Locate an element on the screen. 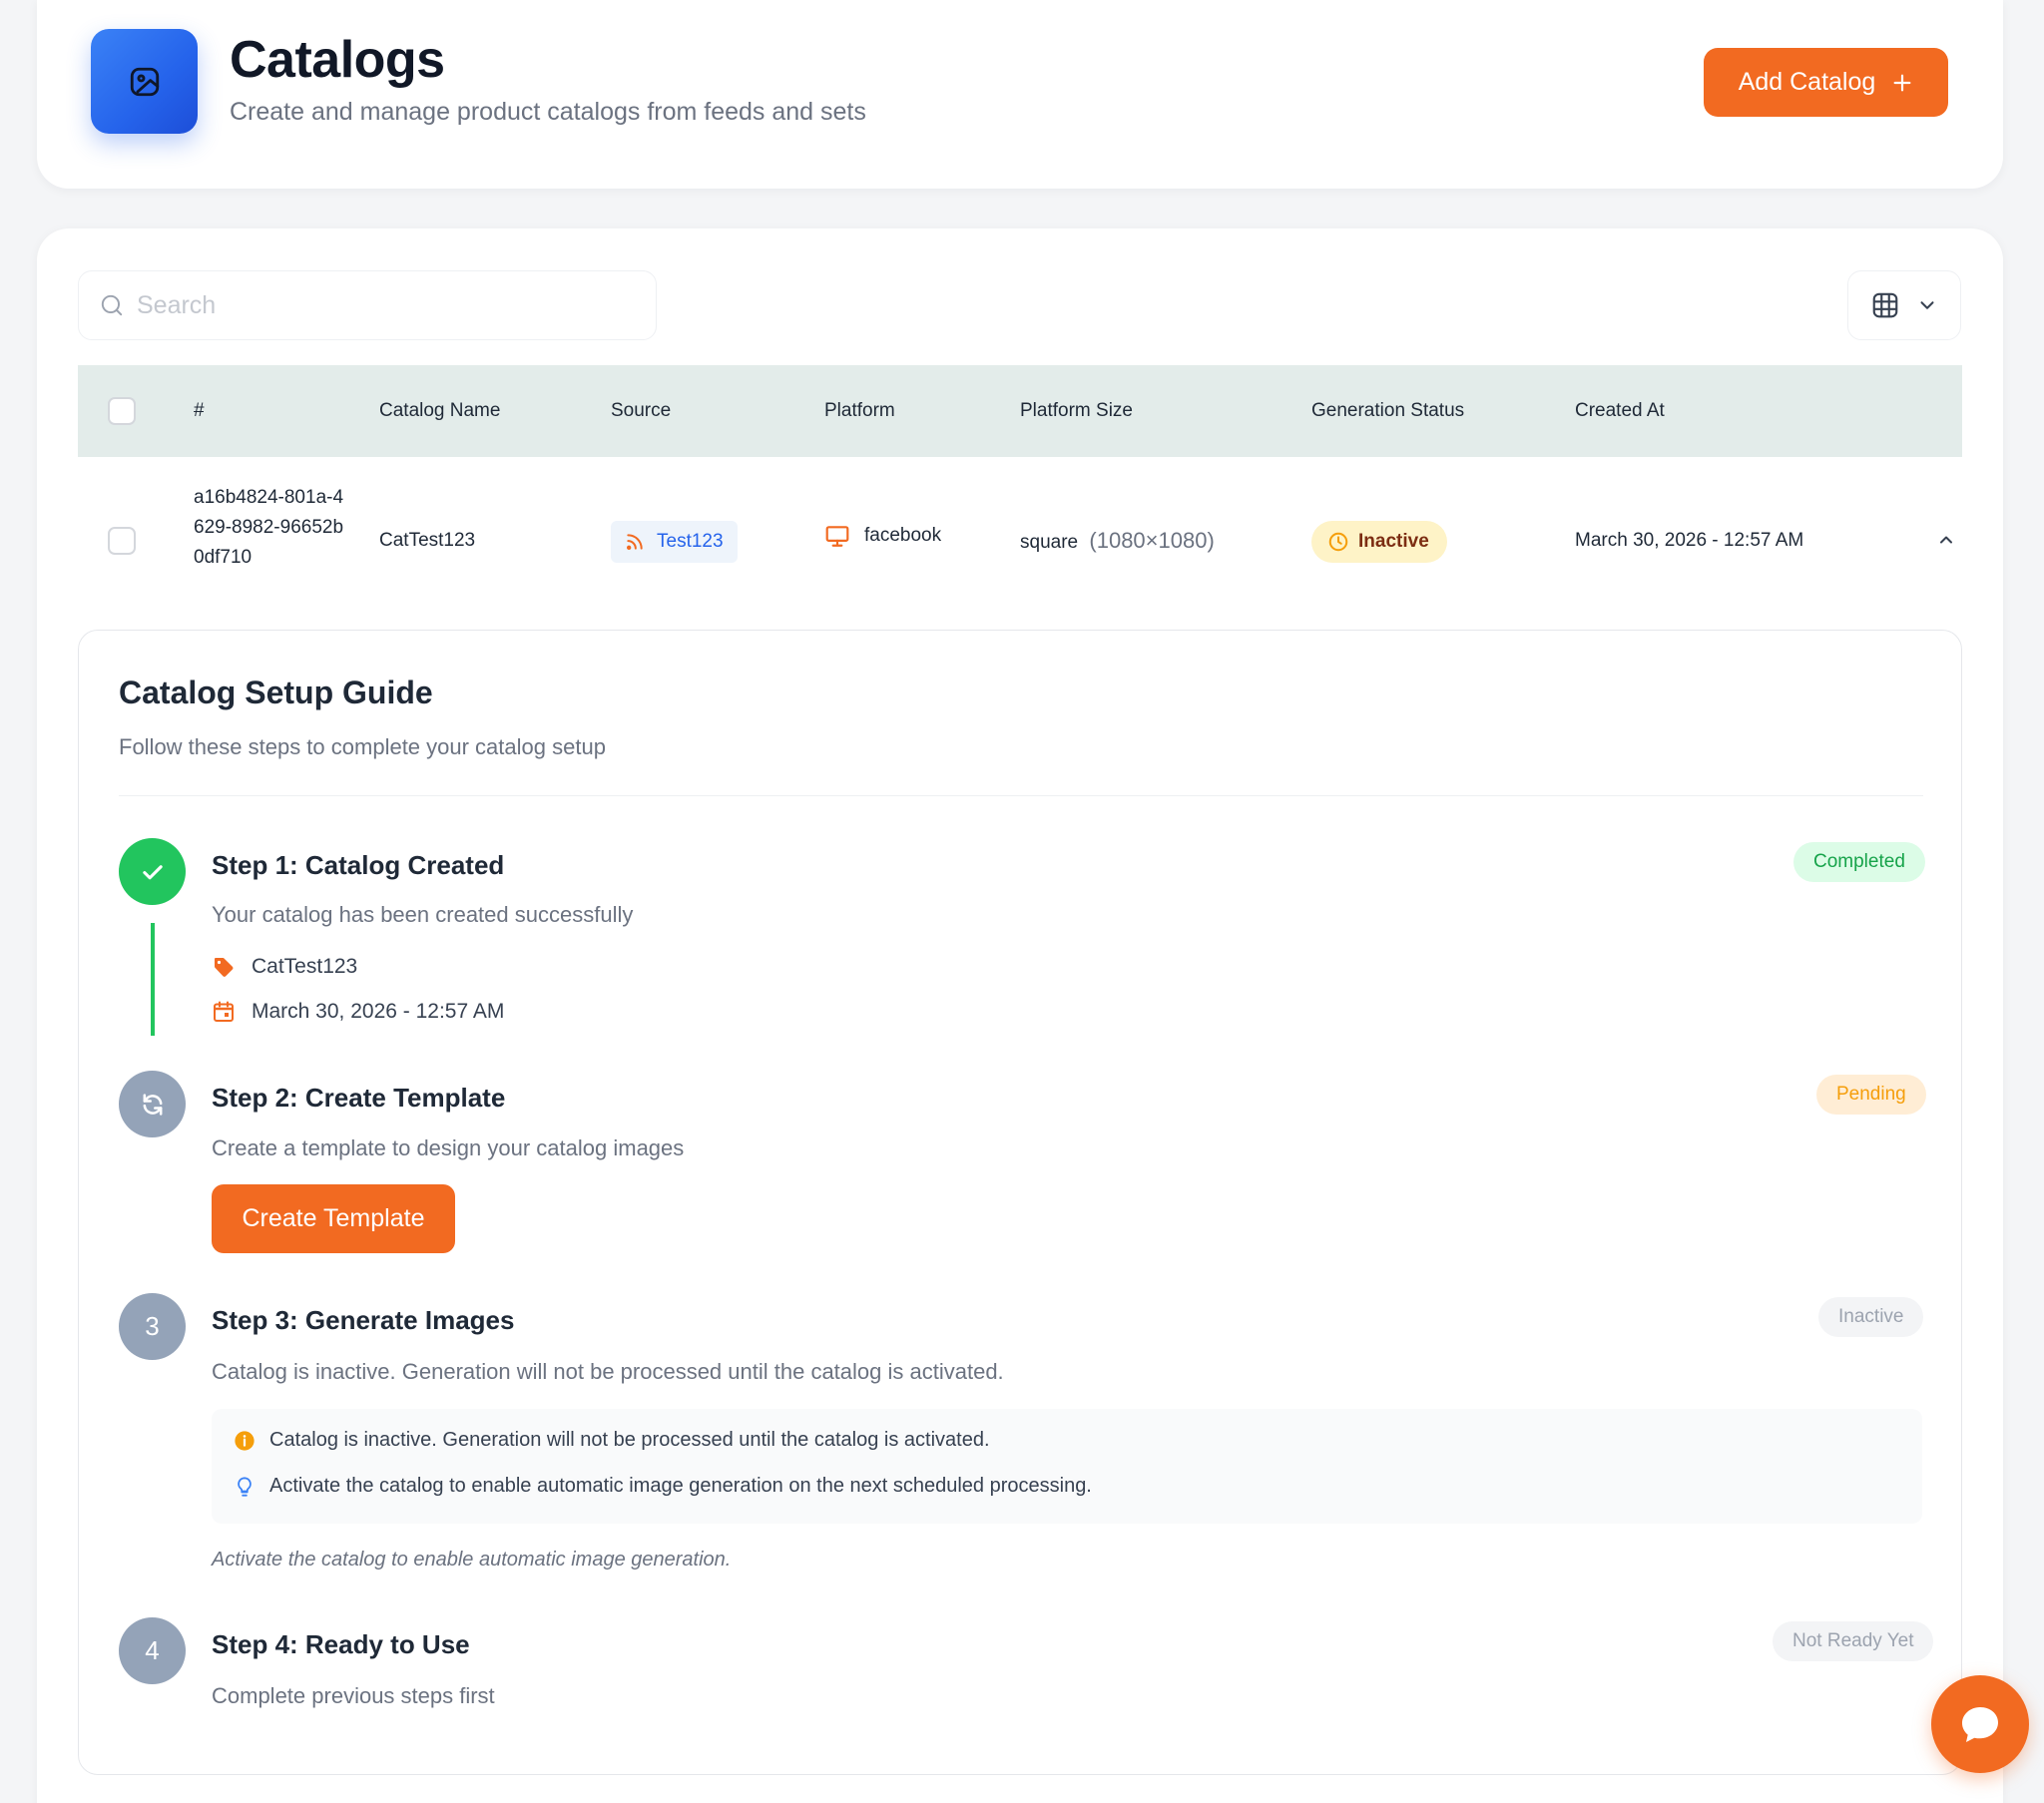  add-catalog-label: Add Catalog is located at coordinates (1807, 82).